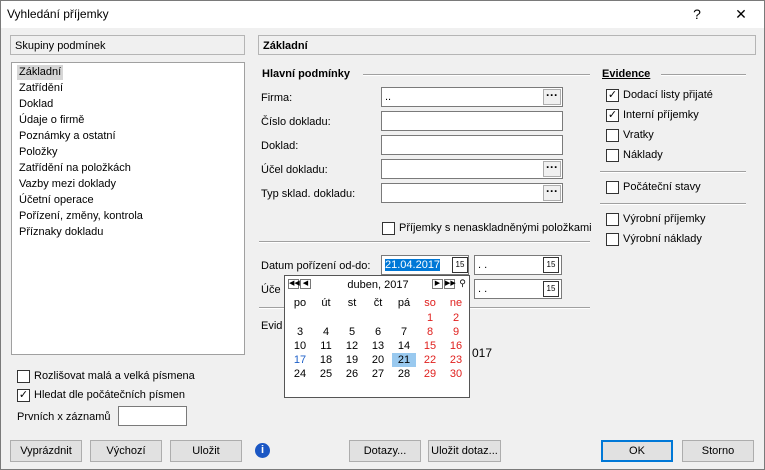  I want to click on pin-icon: ⚲, so click(462, 284).